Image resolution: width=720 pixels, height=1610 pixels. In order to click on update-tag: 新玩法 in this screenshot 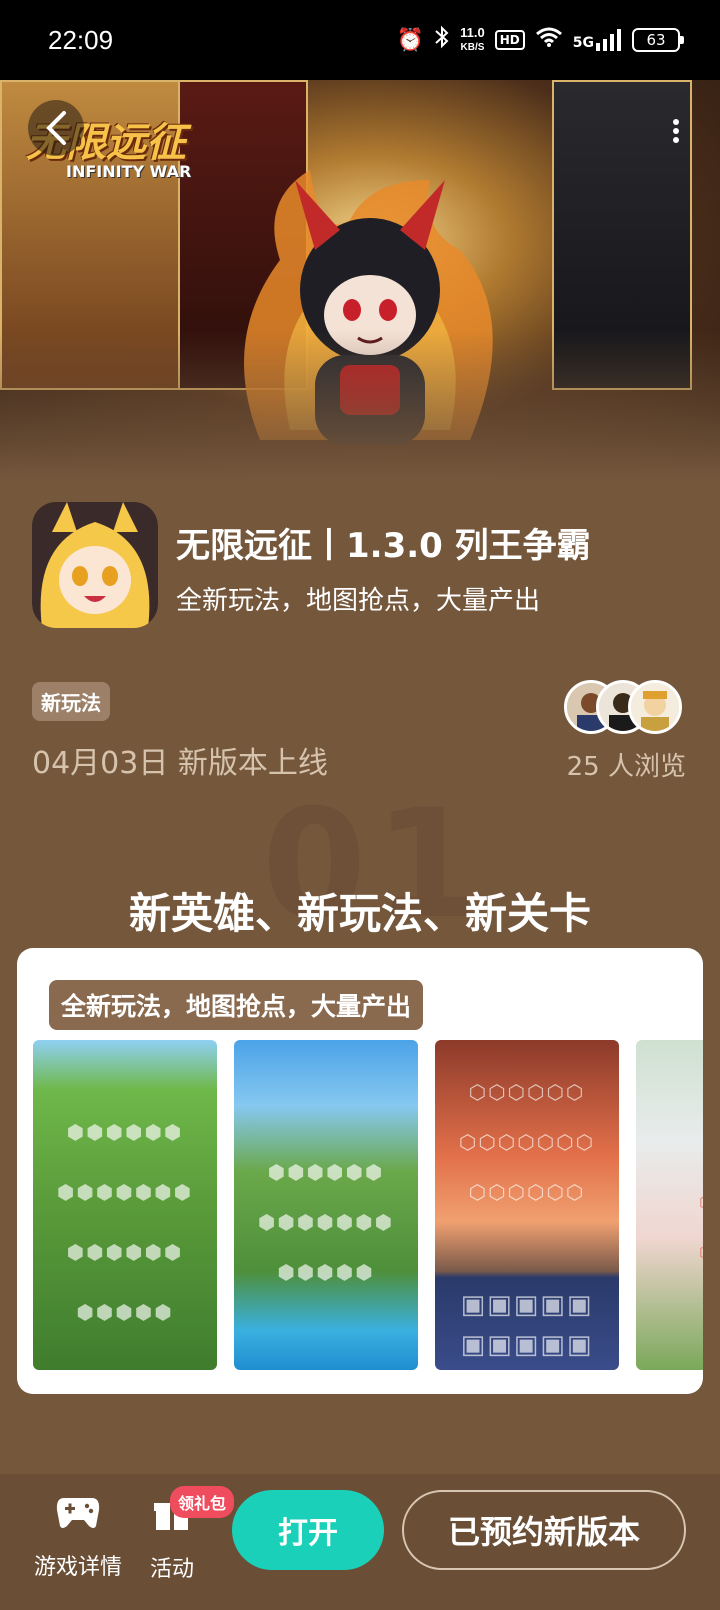, I will do `click(71, 701)`.